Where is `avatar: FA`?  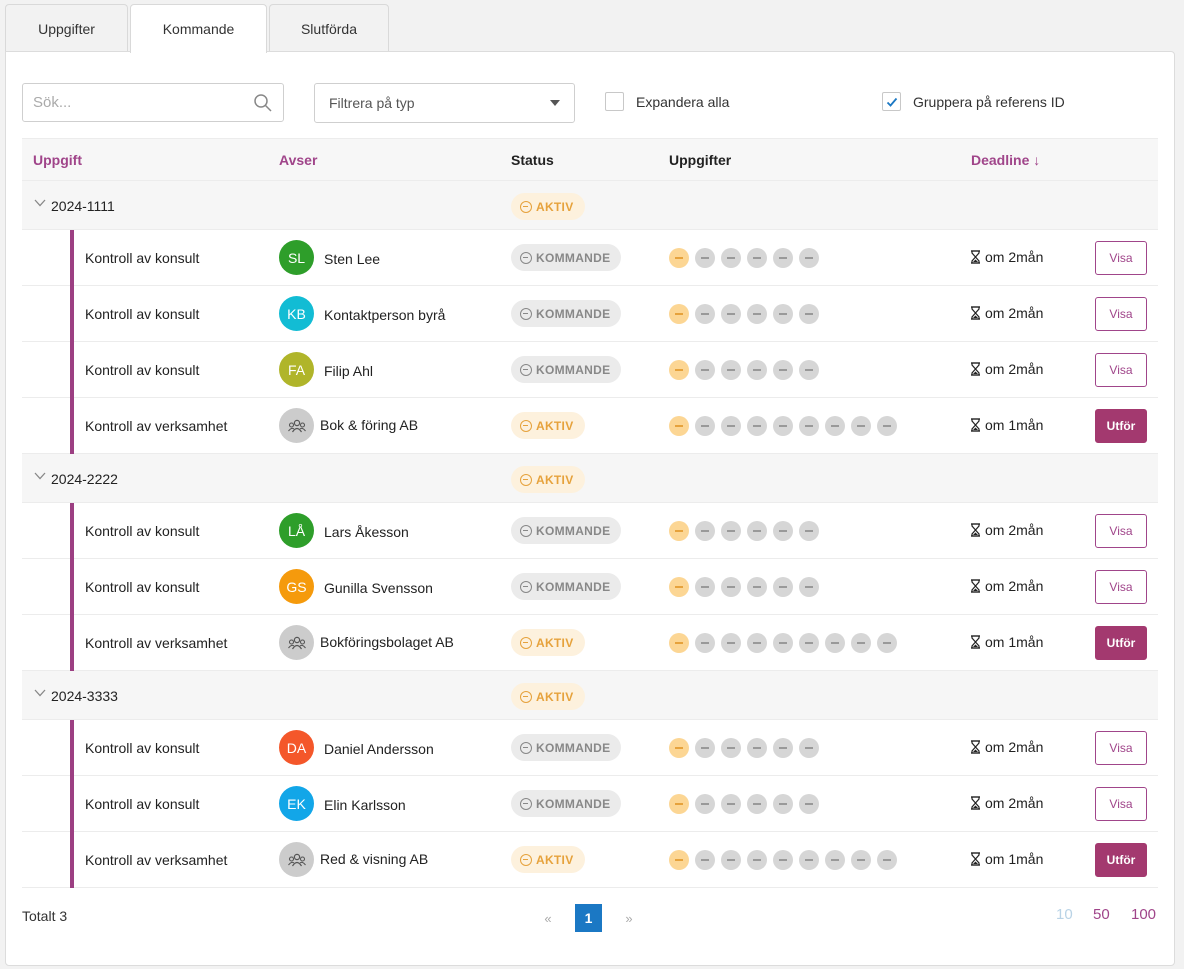 avatar: FA is located at coordinates (296, 369).